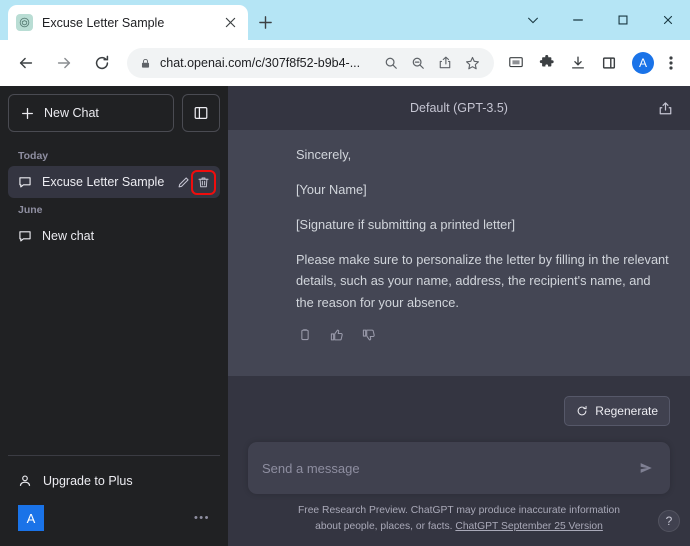 This screenshot has width=690, height=546. What do you see at coordinates (646, 468) in the screenshot?
I see `send-arrow-icon` at bounding box center [646, 468].